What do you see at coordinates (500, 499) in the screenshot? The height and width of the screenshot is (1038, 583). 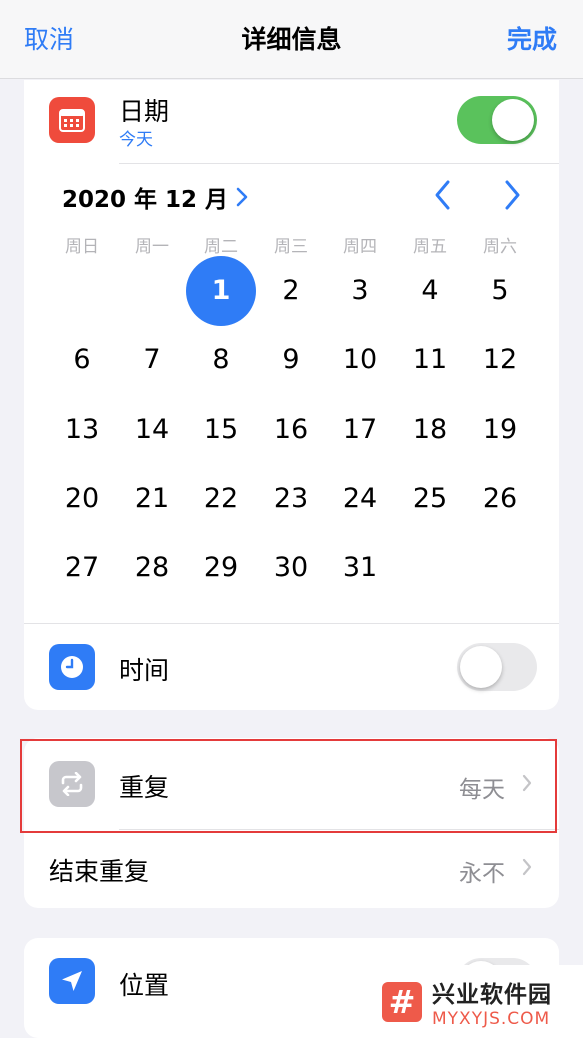 I see `calendar-day: 26` at bounding box center [500, 499].